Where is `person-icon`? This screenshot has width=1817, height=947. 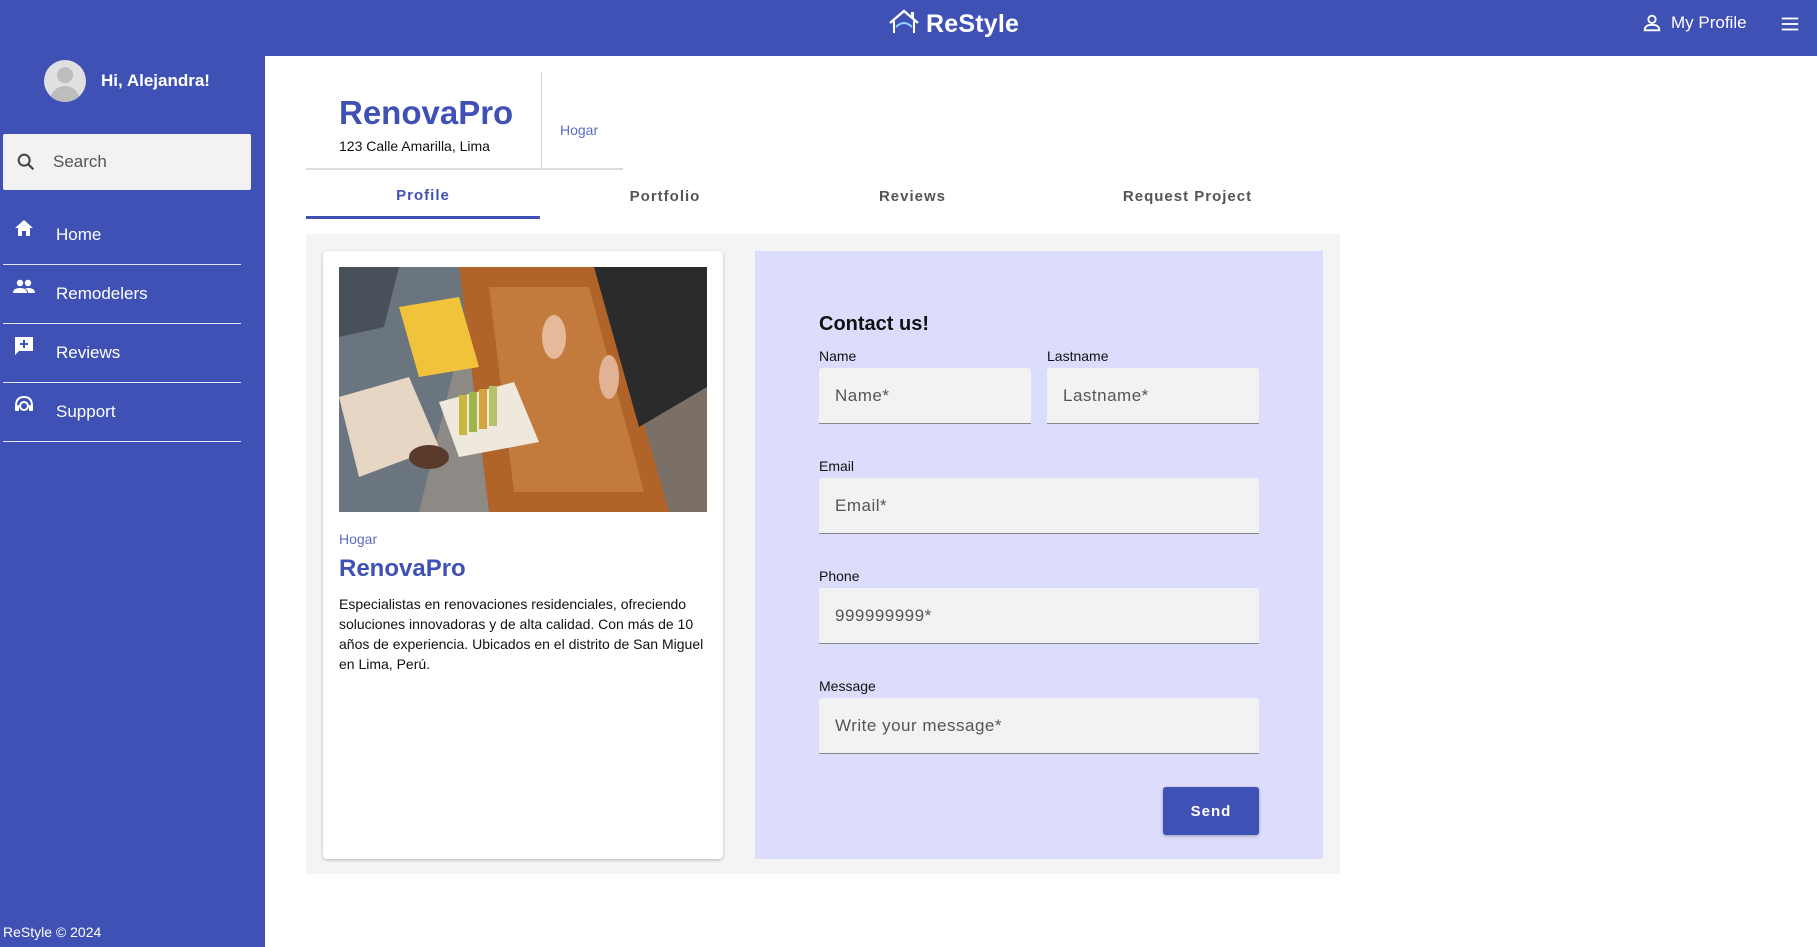 person-icon is located at coordinates (1652, 23).